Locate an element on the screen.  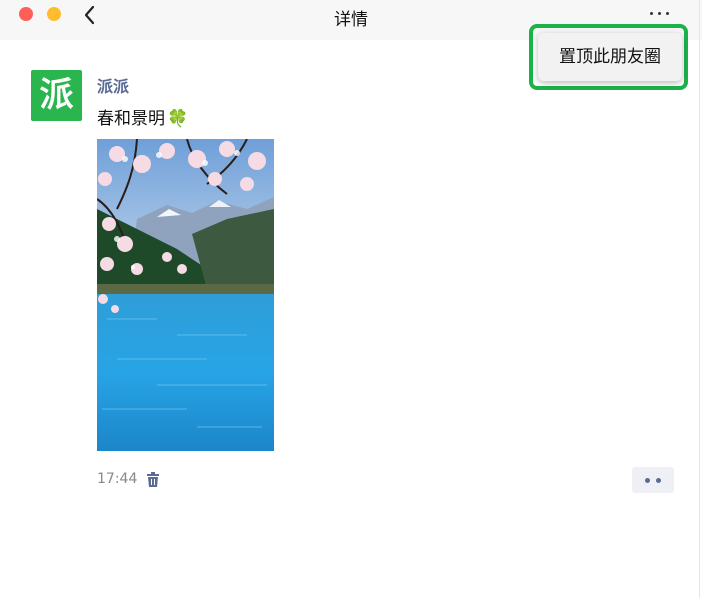
cherry-blossom-lake-image is located at coordinates (185, 295).